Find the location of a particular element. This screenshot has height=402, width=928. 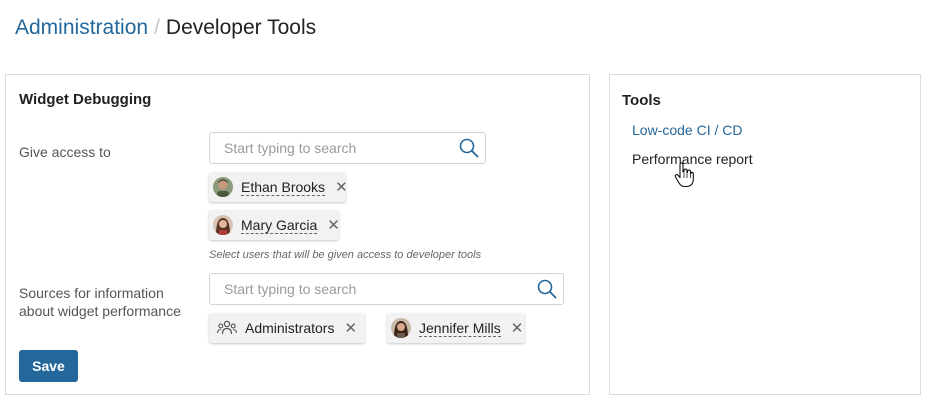

breadcrumb: Administration / Developer Tools is located at coordinates (165, 28).